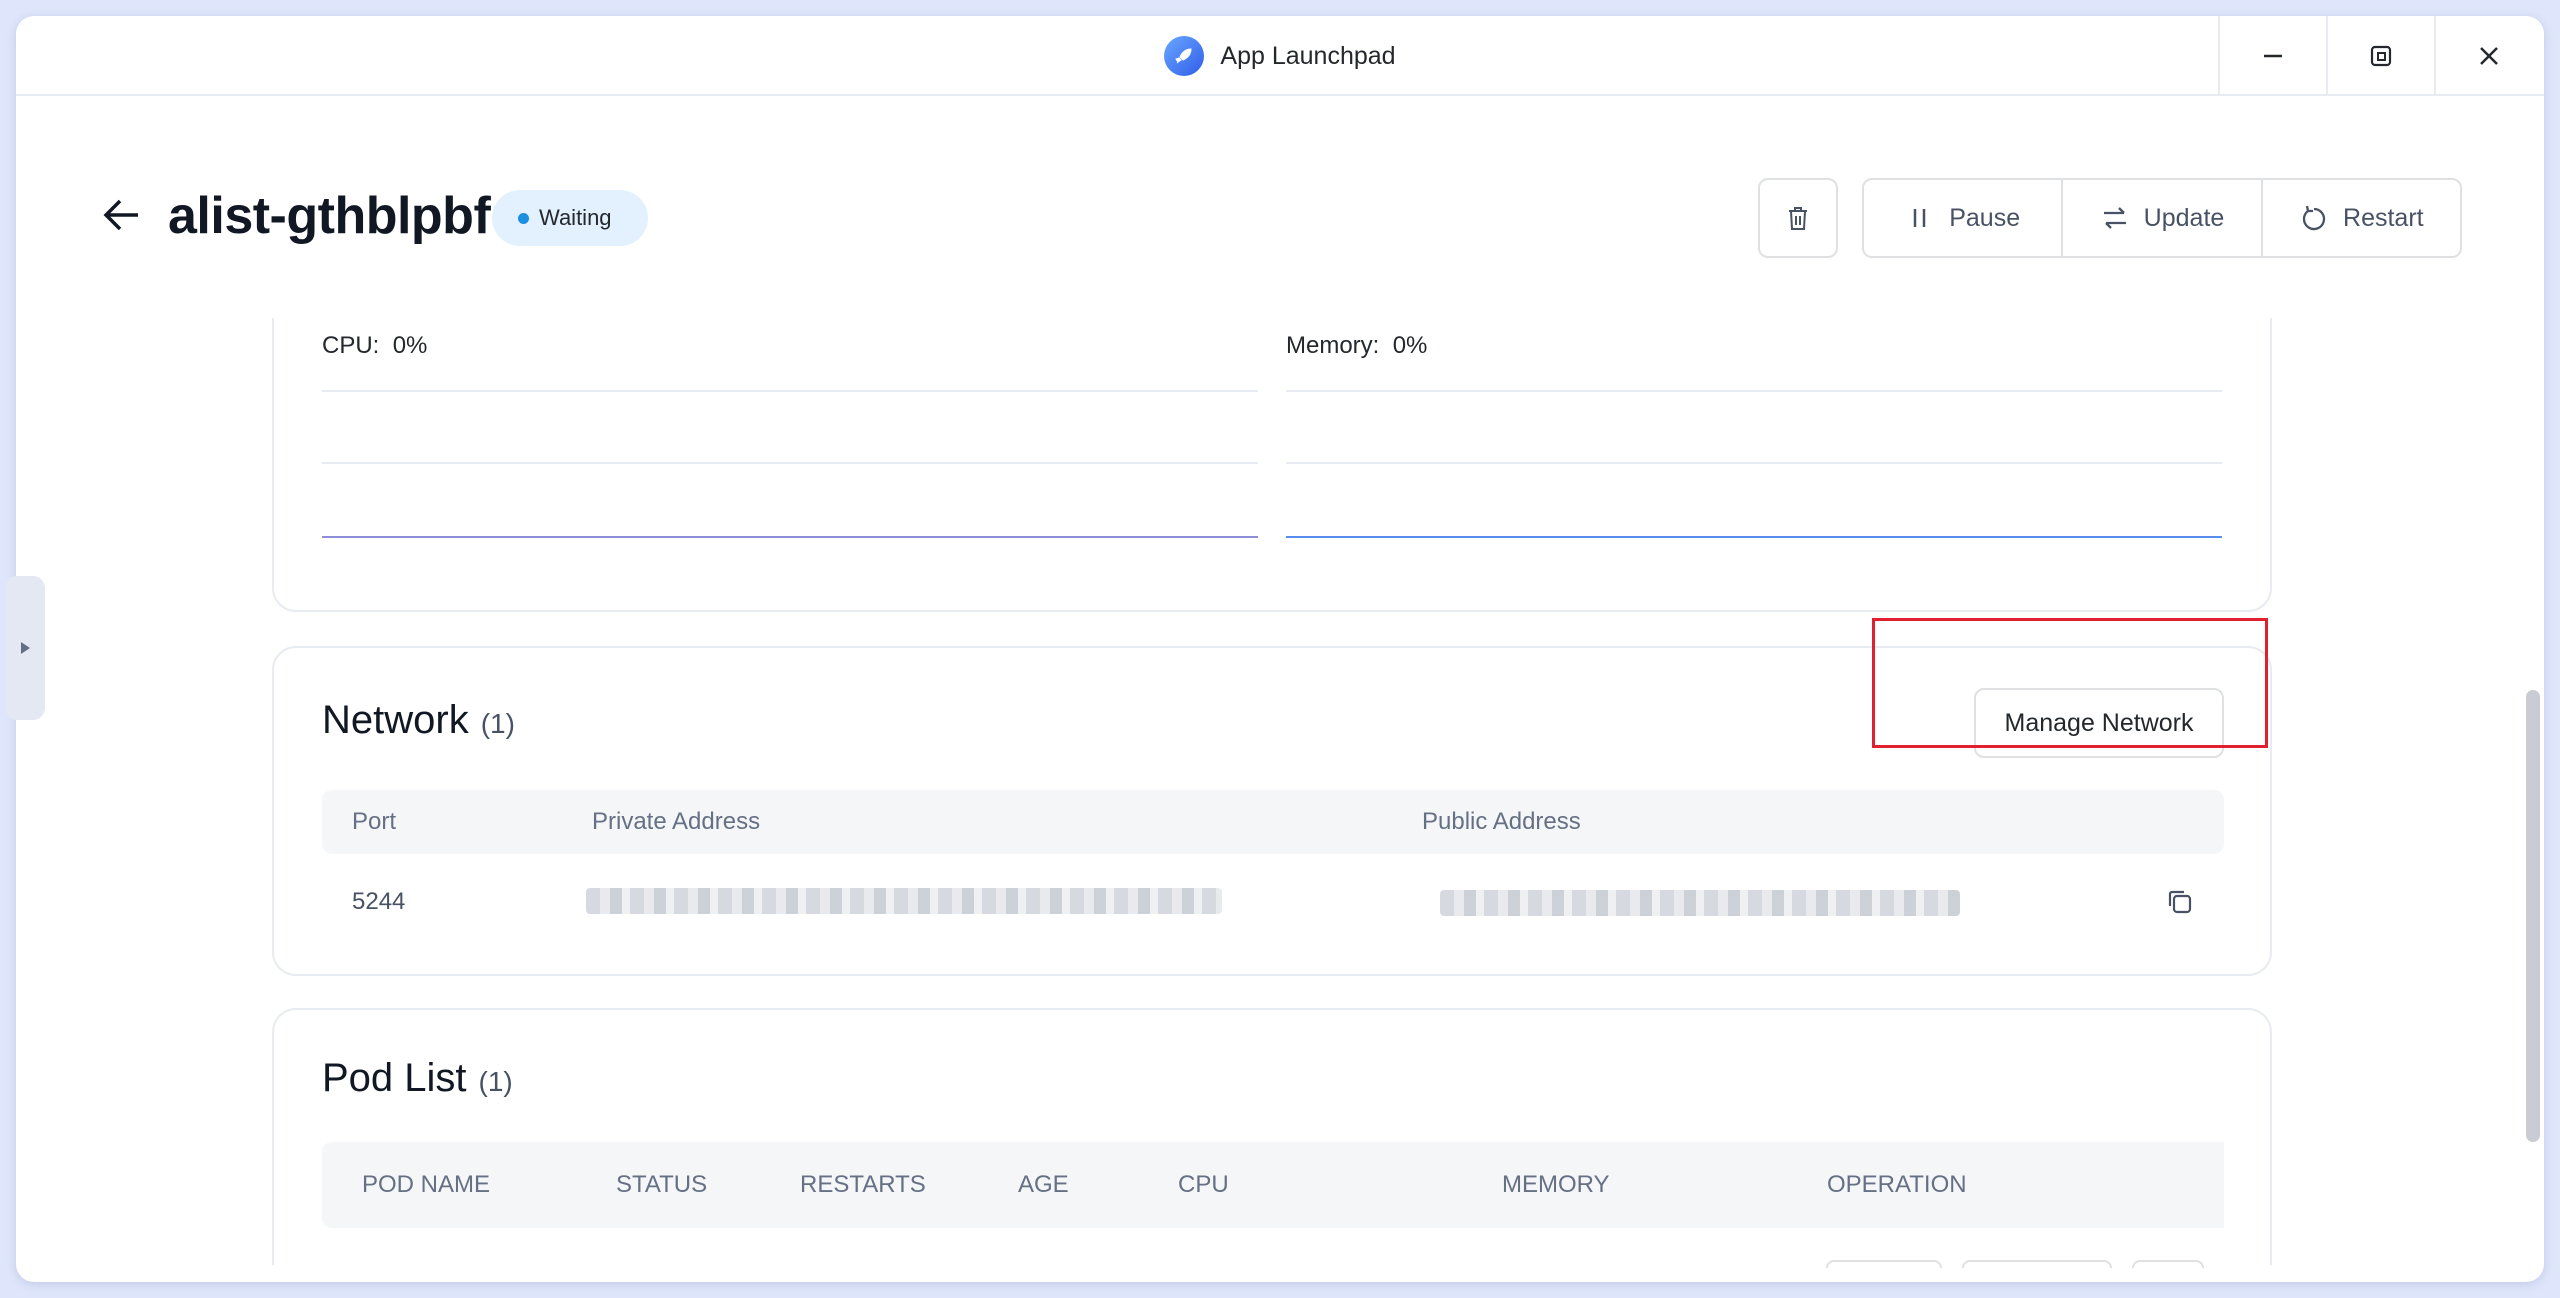  Describe the element at coordinates (121, 215) in the screenshot. I see `back-arrow-icon` at that location.